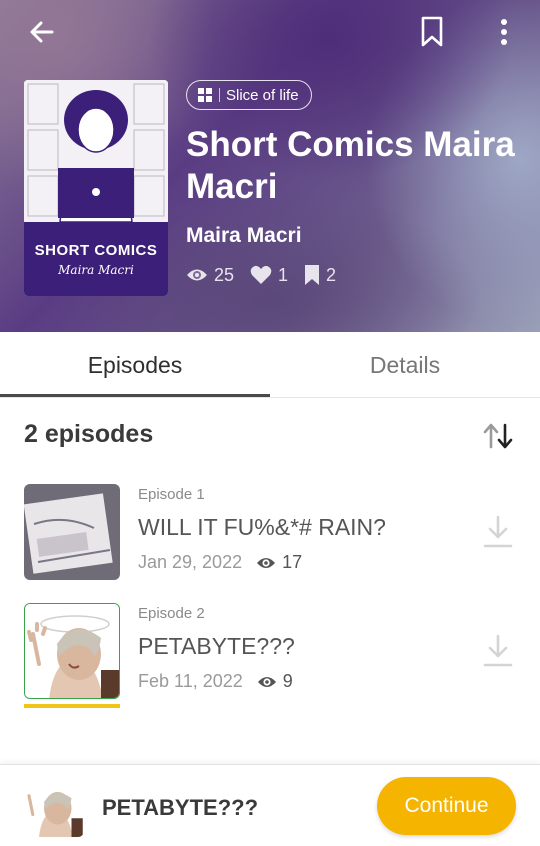 The height and width of the screenshot is (846, 540). I want to click on bookmark-icon, so click(432, 31).